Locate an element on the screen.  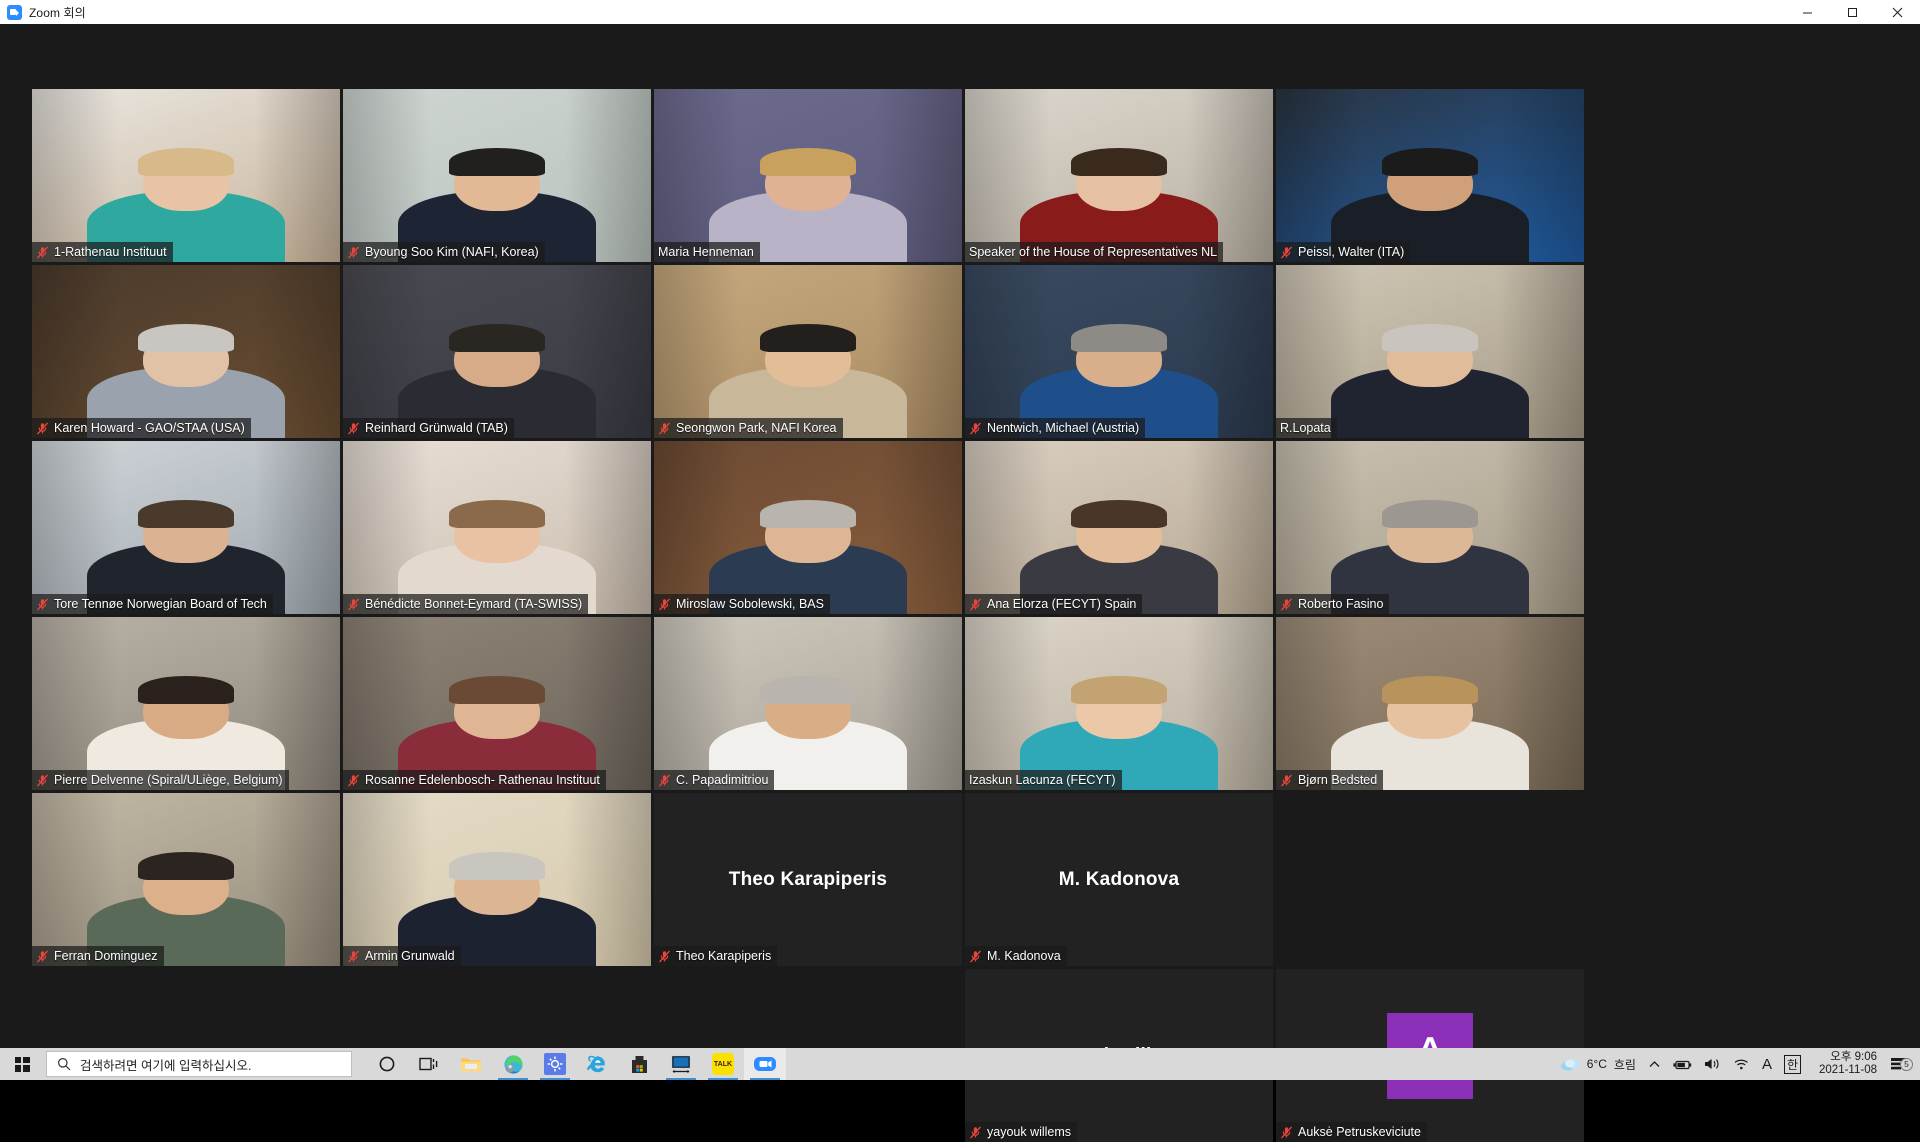
participant-name-label: Izaskun Lacunza (FECYT) is located at coordinates (1042, 780).